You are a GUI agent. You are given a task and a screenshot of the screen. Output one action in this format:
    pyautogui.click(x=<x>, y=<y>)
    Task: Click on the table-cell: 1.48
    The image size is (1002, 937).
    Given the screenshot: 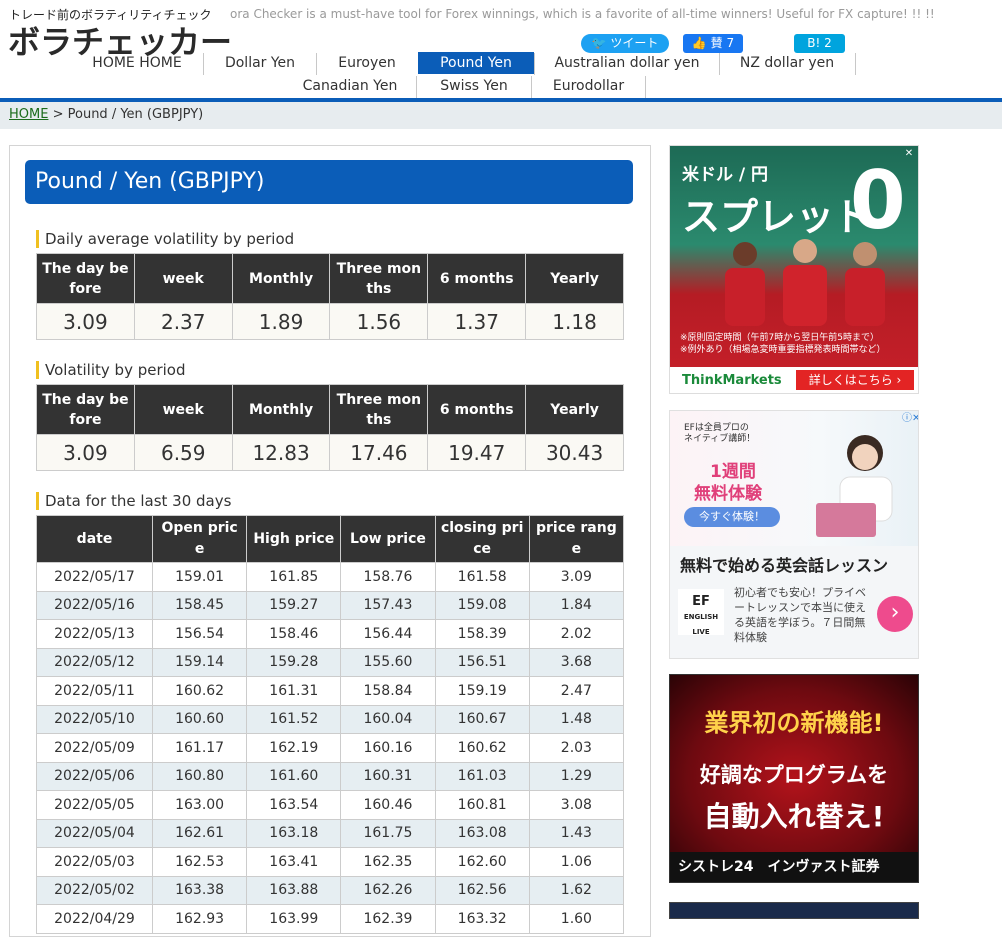 What is the action you would take?
    pyautogui.click(x=576, y=719)
    